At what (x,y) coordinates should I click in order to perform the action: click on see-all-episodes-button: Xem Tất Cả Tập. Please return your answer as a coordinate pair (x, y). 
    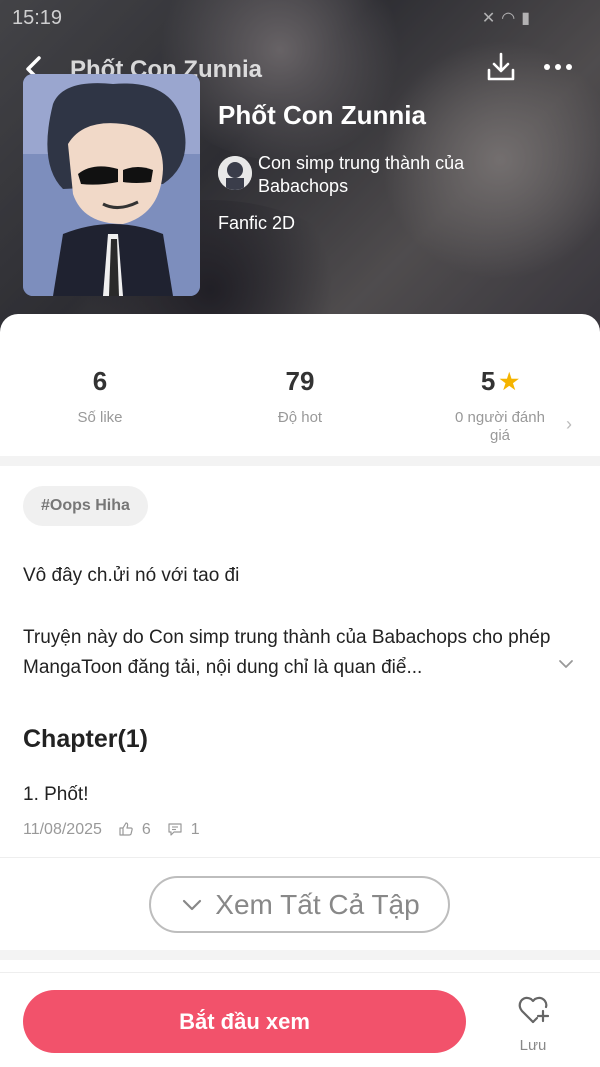
    Looking at the image, I should click on (299, 904).